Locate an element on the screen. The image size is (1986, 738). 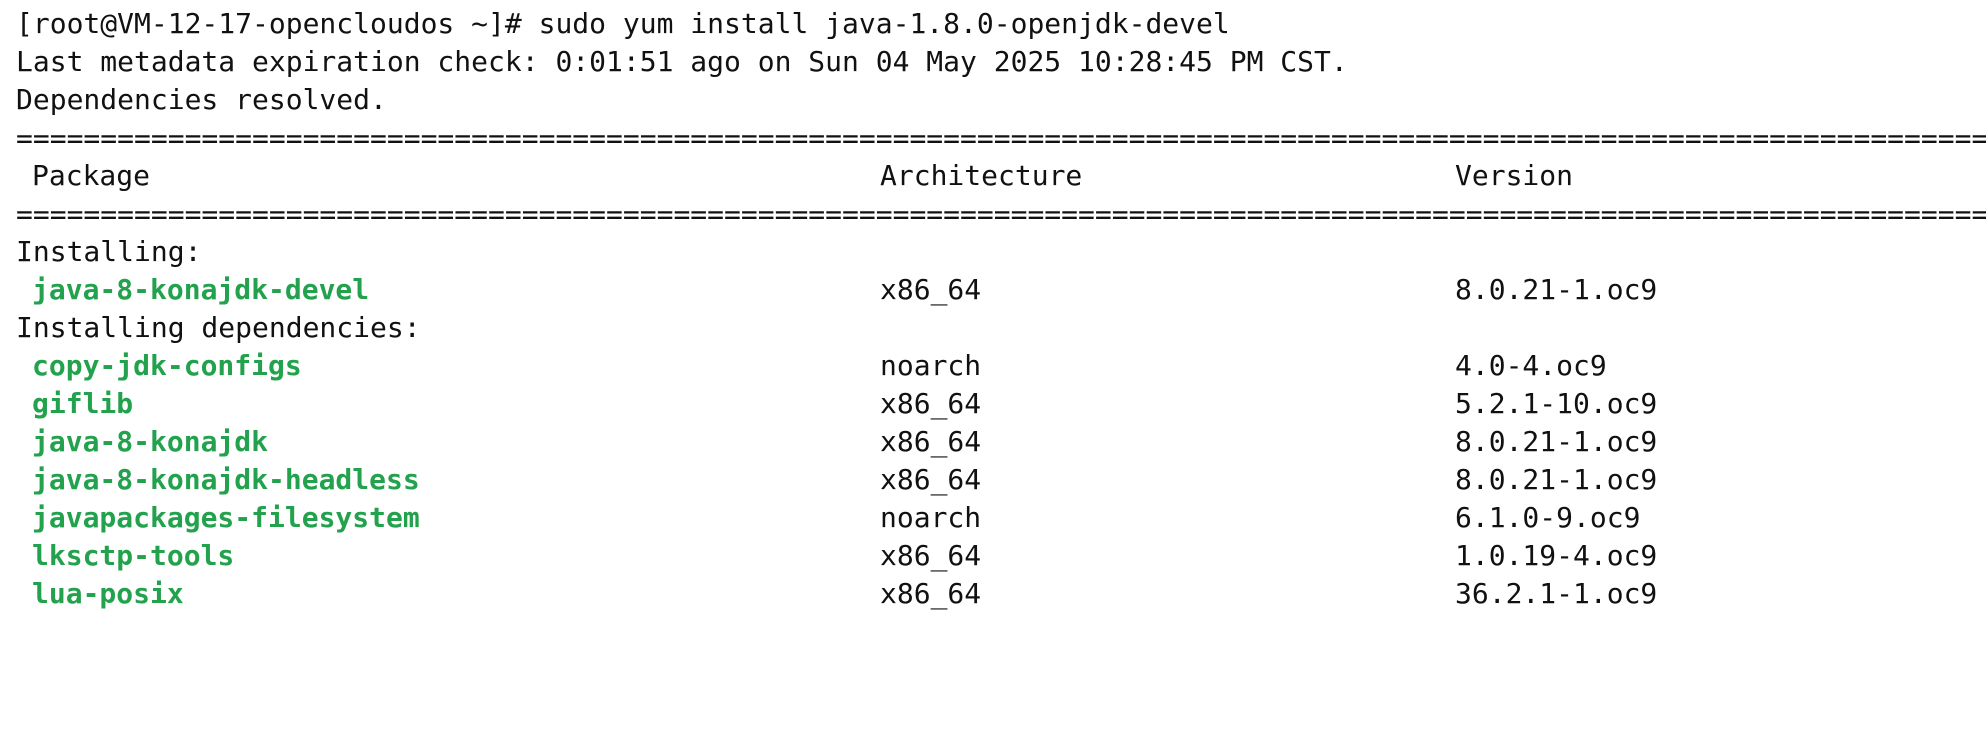
package-version: 36.2.1-1.oc9 is located at coordinates (1556, 593).